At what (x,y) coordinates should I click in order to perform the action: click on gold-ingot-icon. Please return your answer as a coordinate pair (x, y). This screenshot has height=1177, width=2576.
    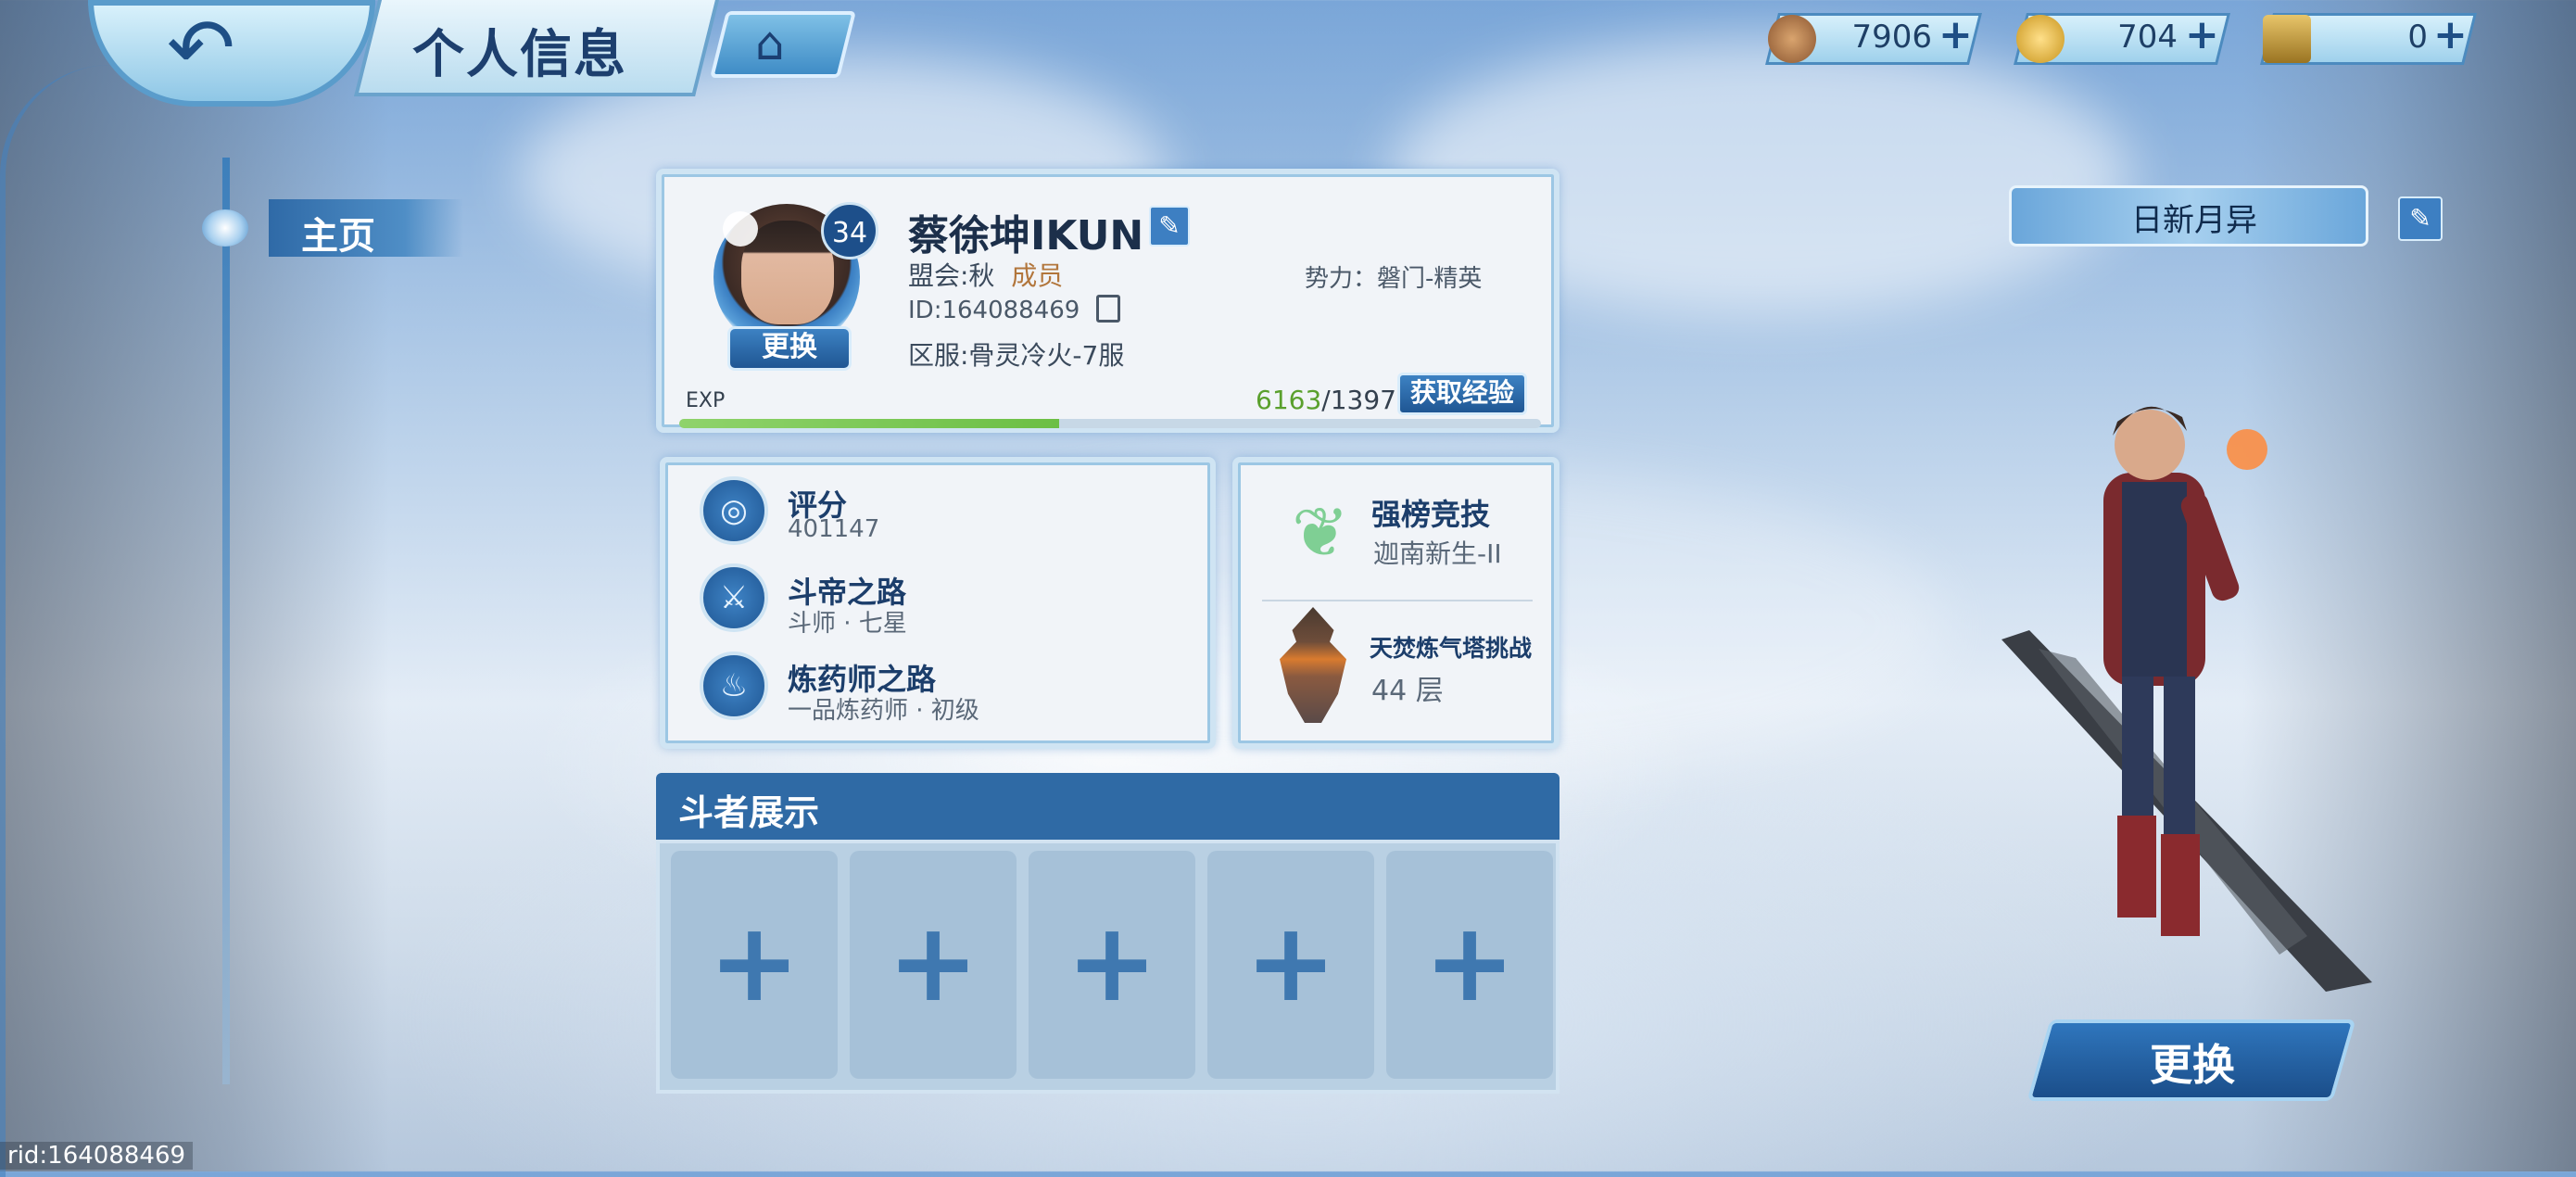
    Looking at the image, I should click on (2041, 39).